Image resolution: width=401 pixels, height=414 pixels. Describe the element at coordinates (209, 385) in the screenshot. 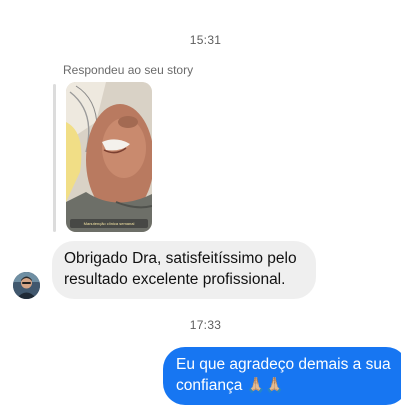

I see `message-text-fragment: confiança` at that location.